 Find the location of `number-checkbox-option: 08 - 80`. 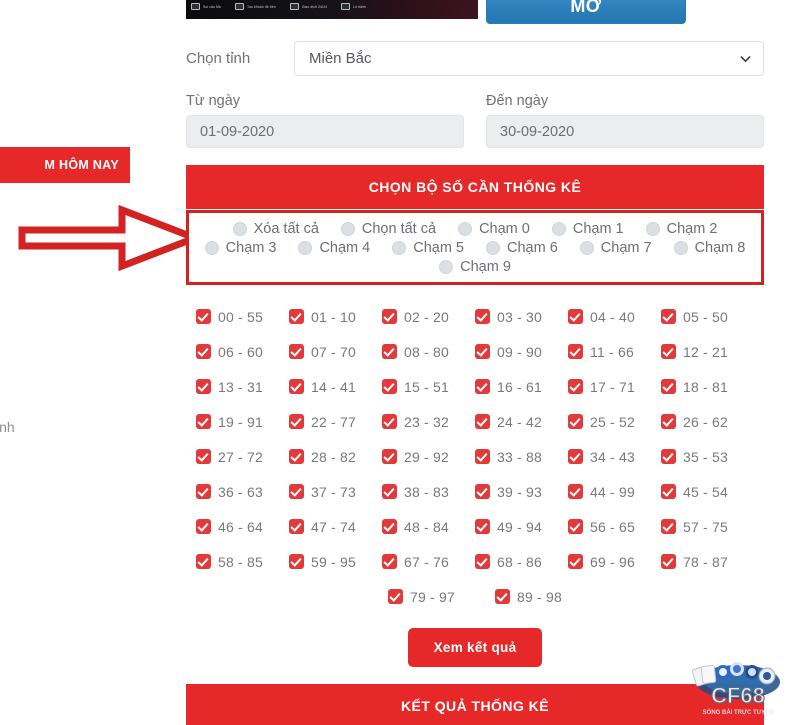

number-checkbox-option: 08 - 80 is located at coordinates (428, 352).